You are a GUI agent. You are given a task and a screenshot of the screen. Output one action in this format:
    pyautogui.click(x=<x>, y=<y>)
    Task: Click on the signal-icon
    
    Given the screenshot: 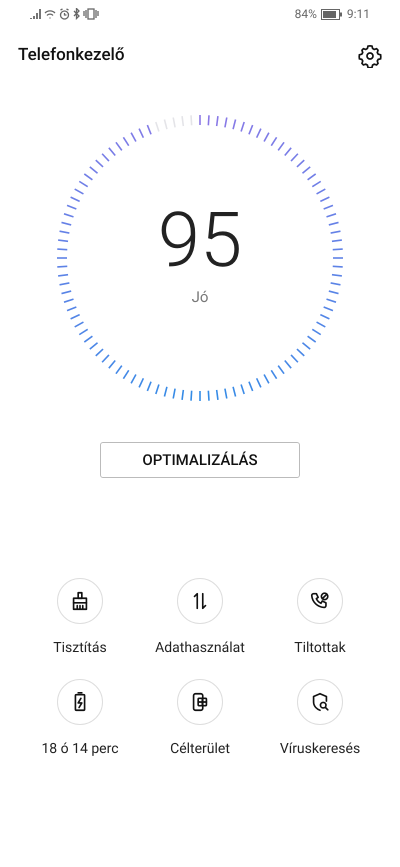 What is the action you would take?
    pyautogui.click(x=35, y=14)
    